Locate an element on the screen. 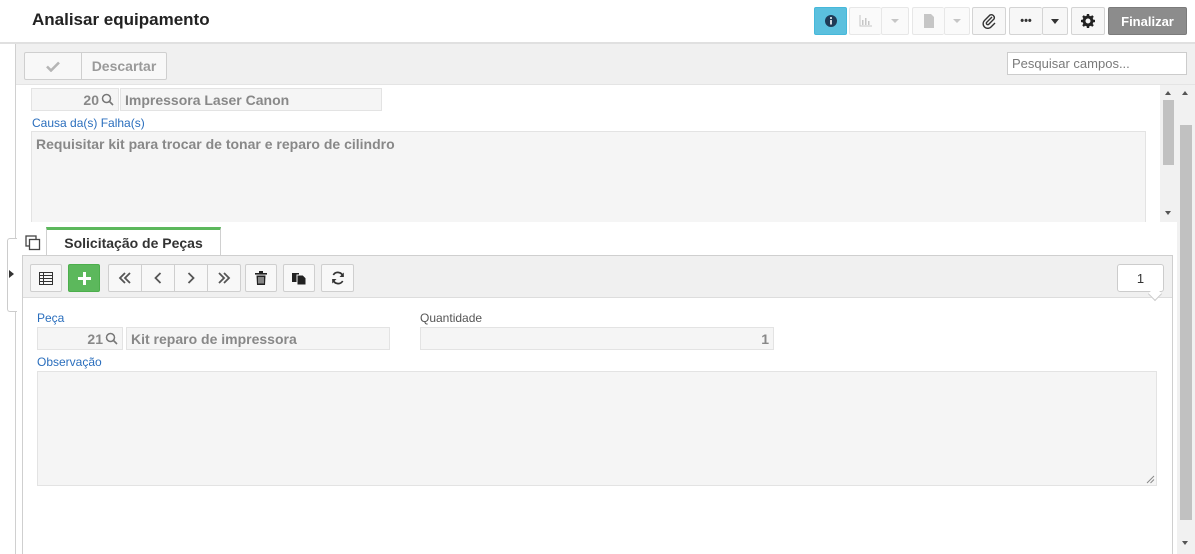 The height and width of the screenshot is (554, 1195). tab-parts-request: Solicitação de Peças is located at coordinates (133, 241).